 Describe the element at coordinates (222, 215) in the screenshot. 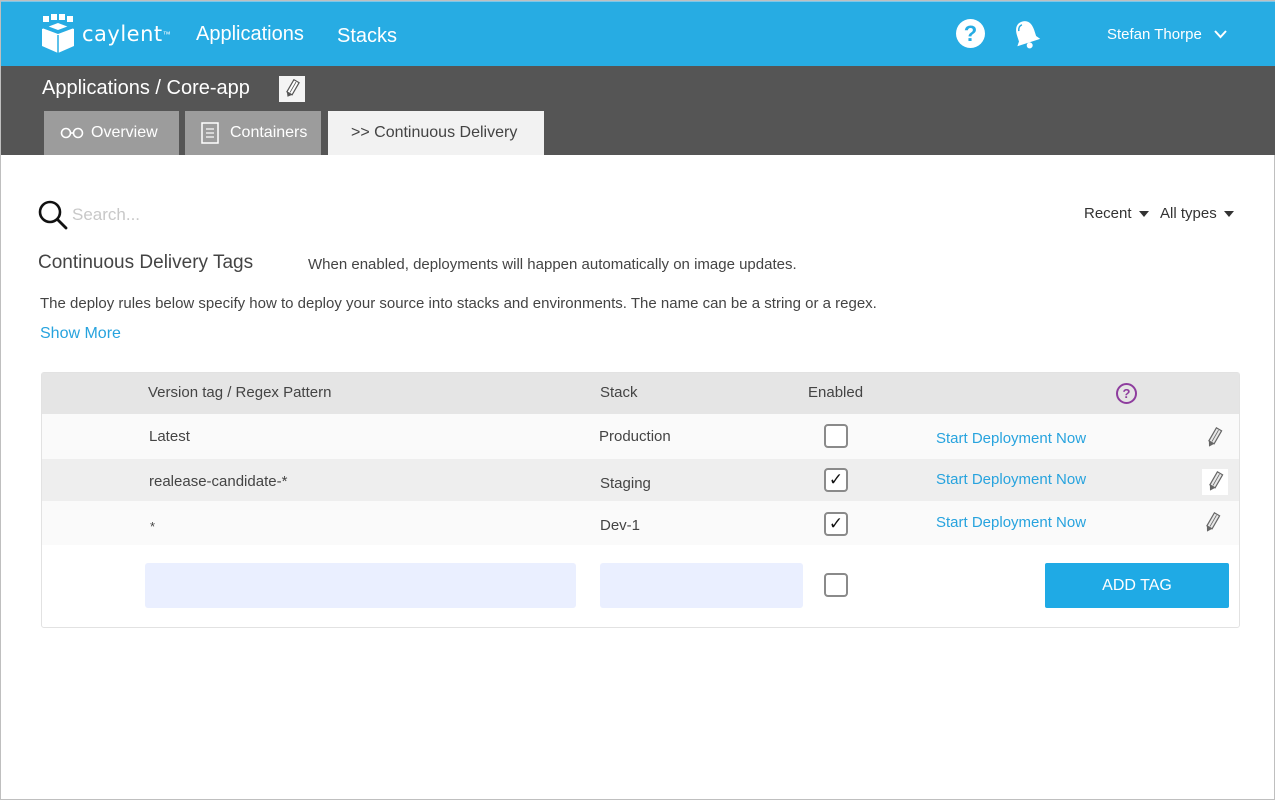

I see `search-input` at that location.